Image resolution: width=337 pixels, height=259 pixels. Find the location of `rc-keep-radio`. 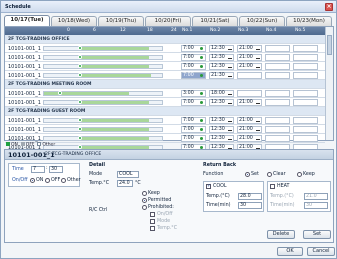

rc-keep-radio is located at coordinates (144, 193).